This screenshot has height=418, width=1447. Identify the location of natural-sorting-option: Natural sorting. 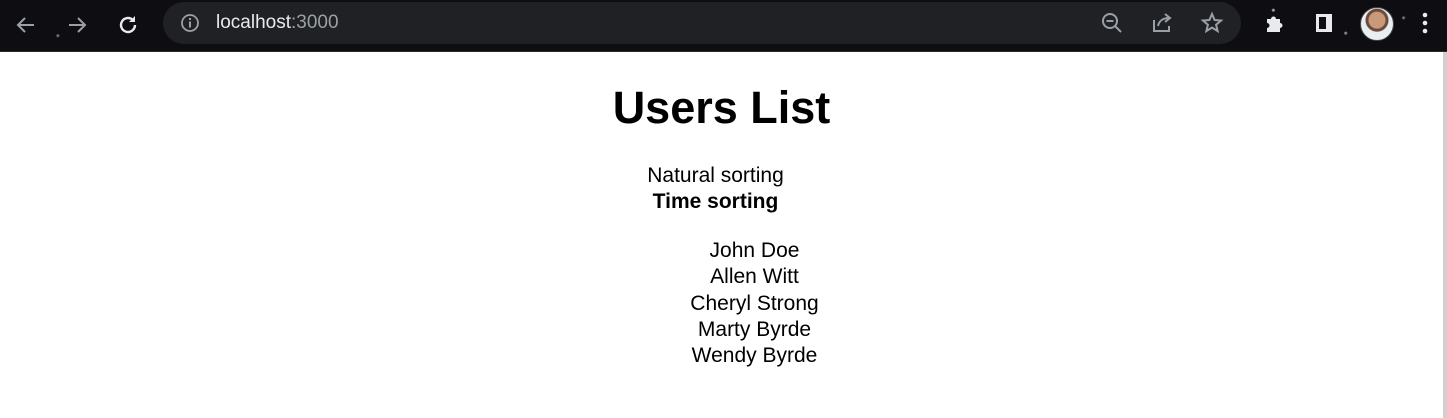
(715, 176).